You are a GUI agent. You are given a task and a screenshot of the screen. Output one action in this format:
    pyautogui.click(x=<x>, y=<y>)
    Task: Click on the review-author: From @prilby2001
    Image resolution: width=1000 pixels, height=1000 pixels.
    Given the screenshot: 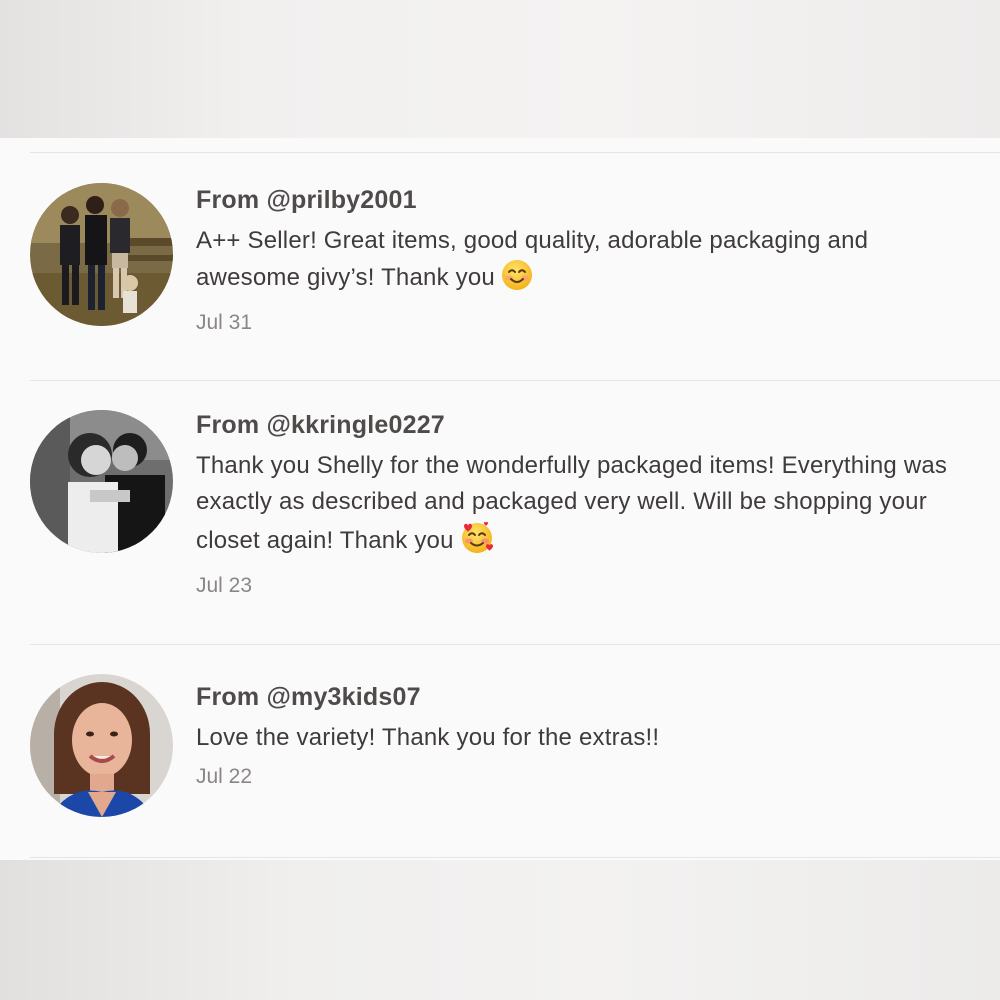 What is the action you would take?
    pyautogui.click(x=576, y=200)
    